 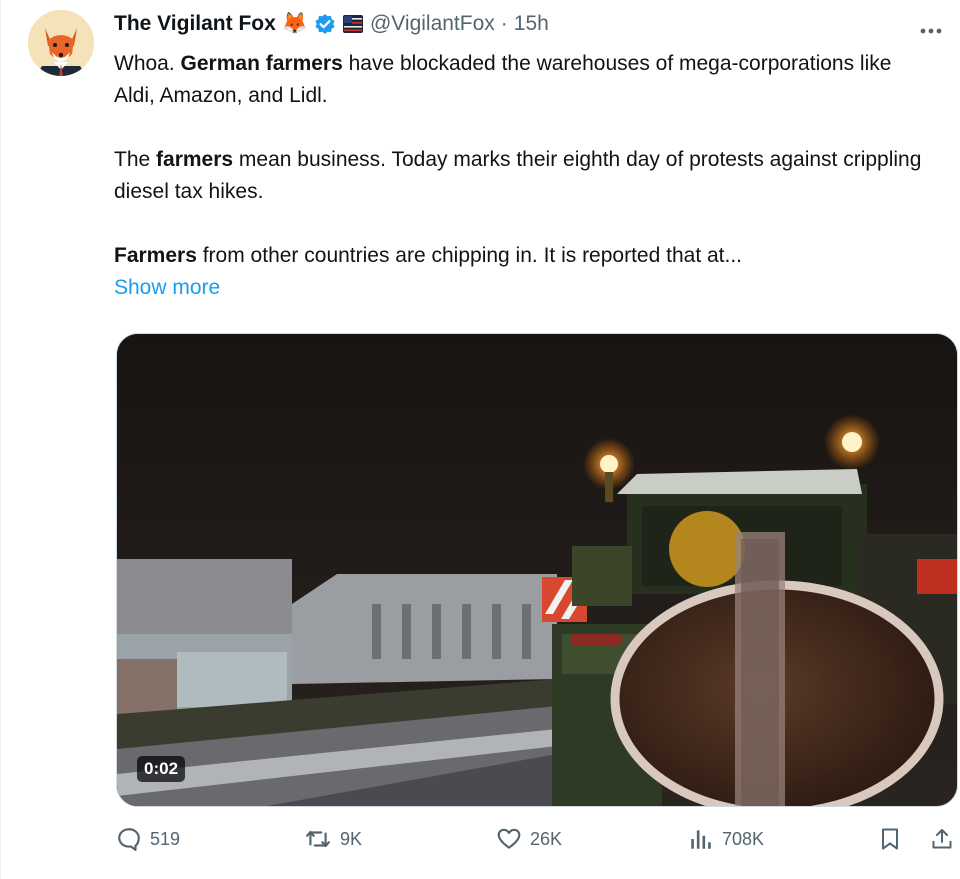 I want to click on fox-avatar-icon, so click(x=61, y=43).